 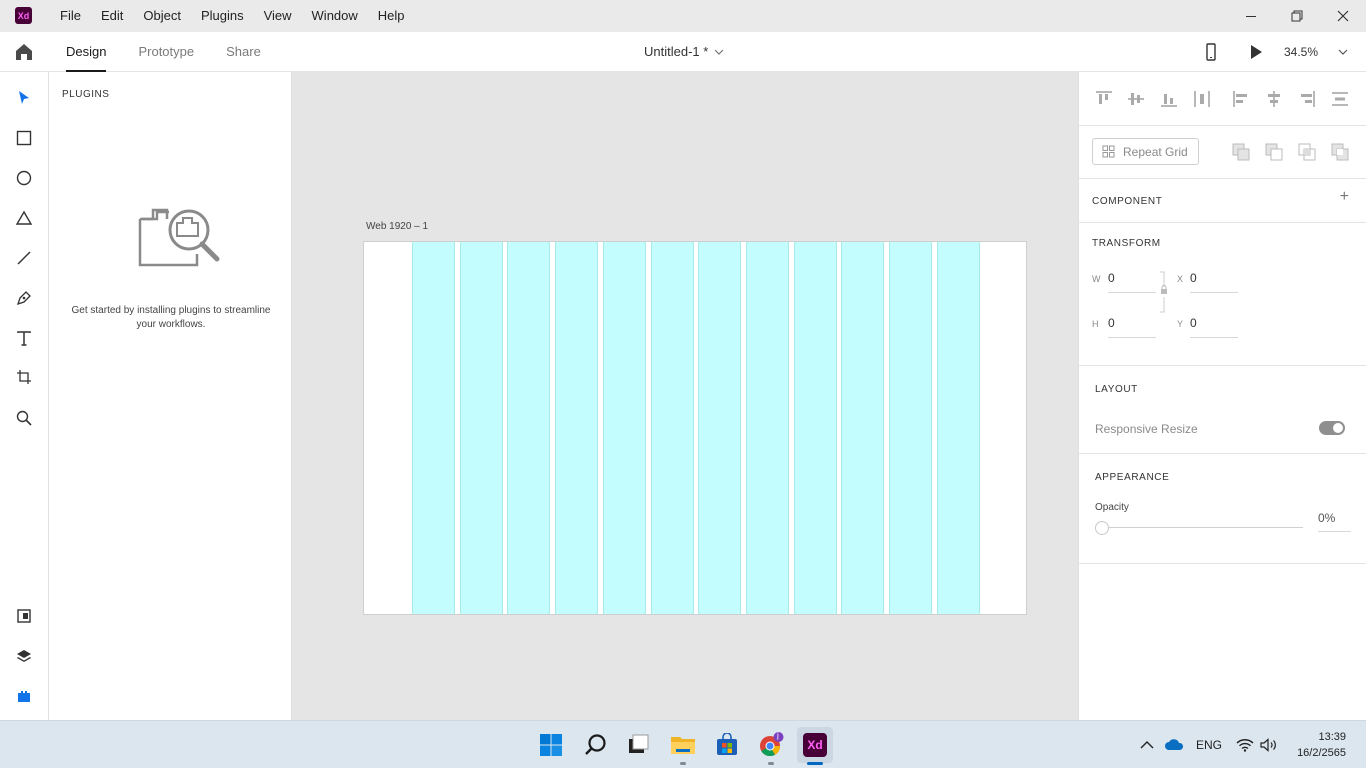 What do you see at coordinates (1241, 152) in the screenshot?
I see `boolean-add-icon` at bounding box center [1241, 152].